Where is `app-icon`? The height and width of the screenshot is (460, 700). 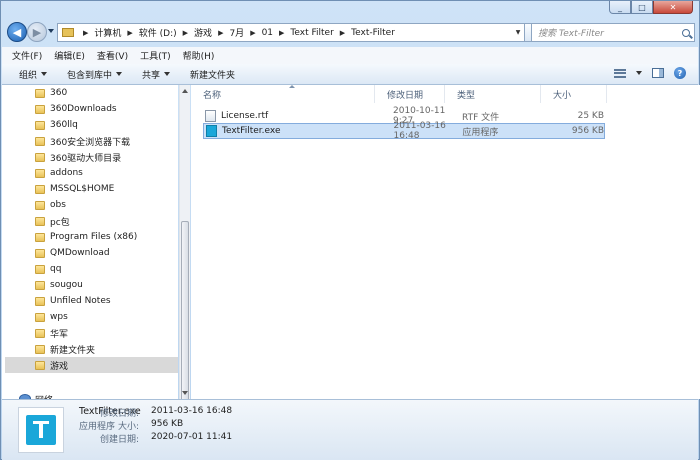 app-icon is located at coordinates (211, 131).